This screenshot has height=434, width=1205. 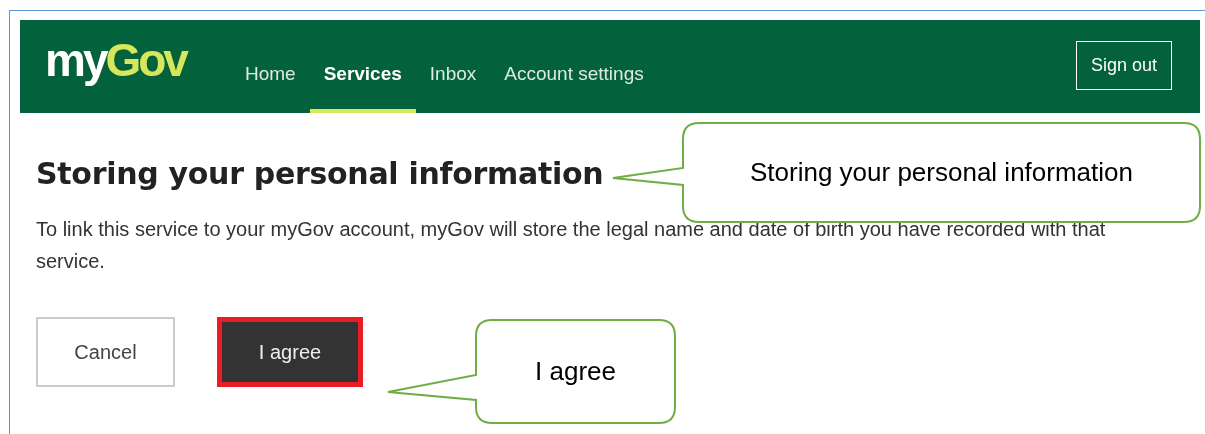 What do you see at coordinates (453, 66) in the screenshot?
I see `nav-tab: Inbox` at bounding box center [453, 66].